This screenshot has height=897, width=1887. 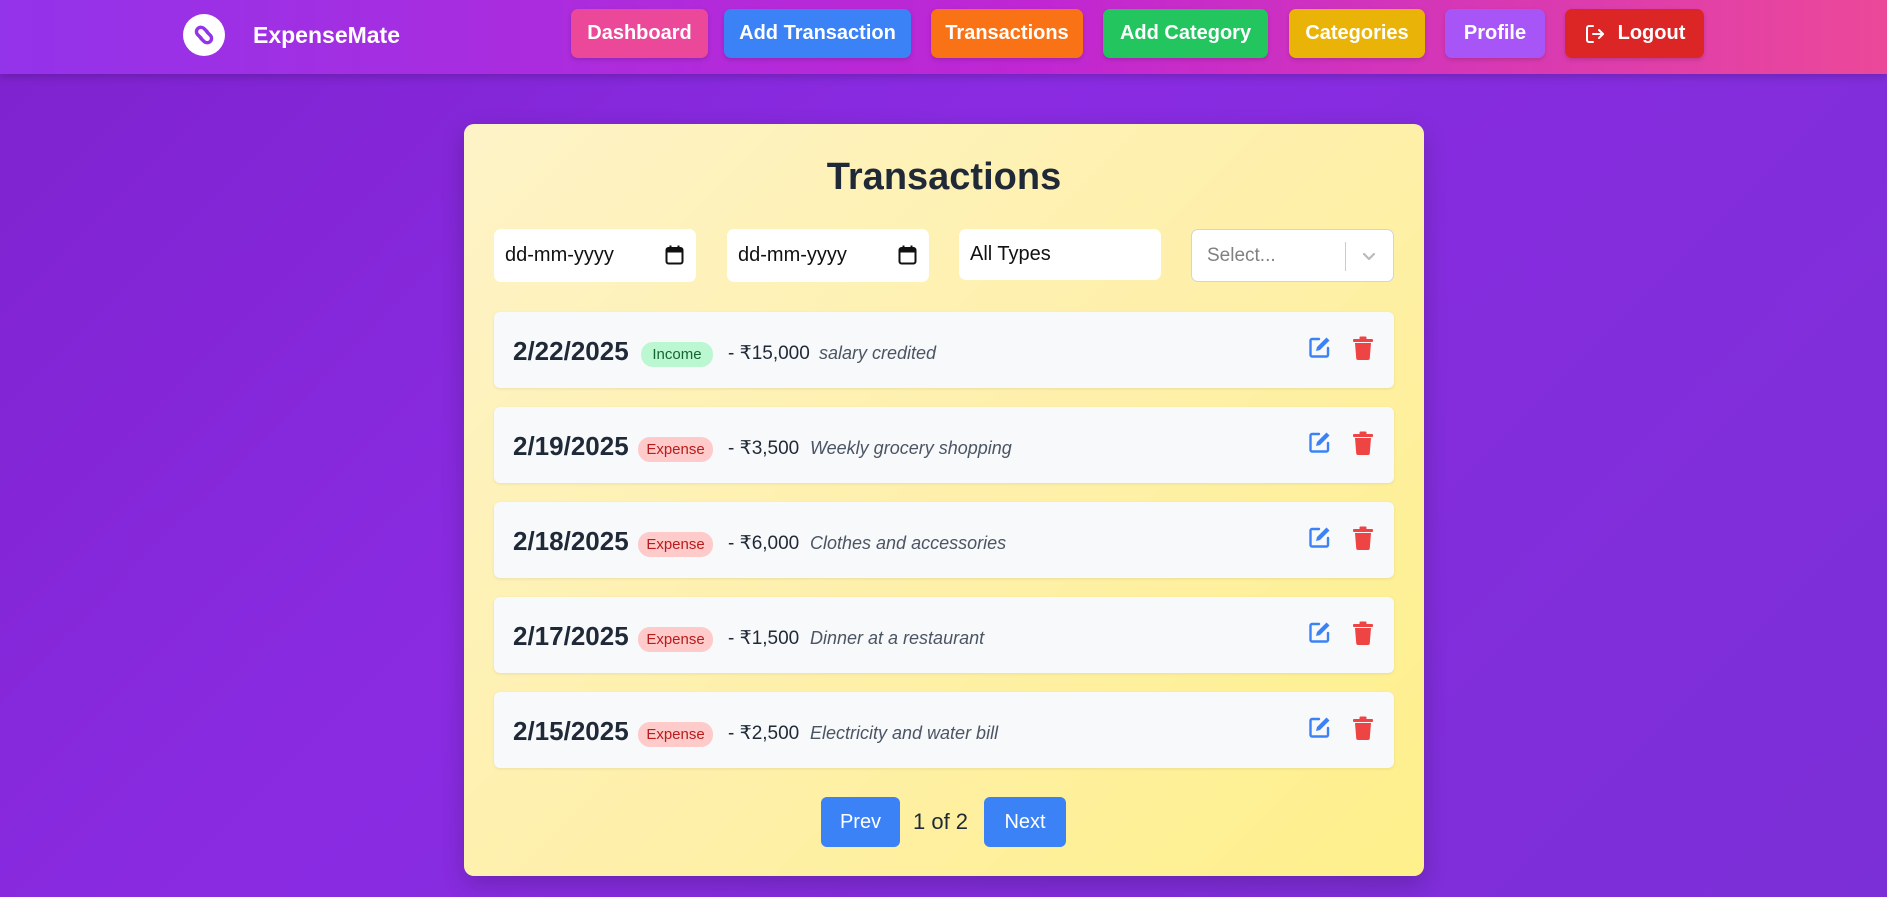 I want to click on next-page-button: Next, so click(x=1025, y=822).